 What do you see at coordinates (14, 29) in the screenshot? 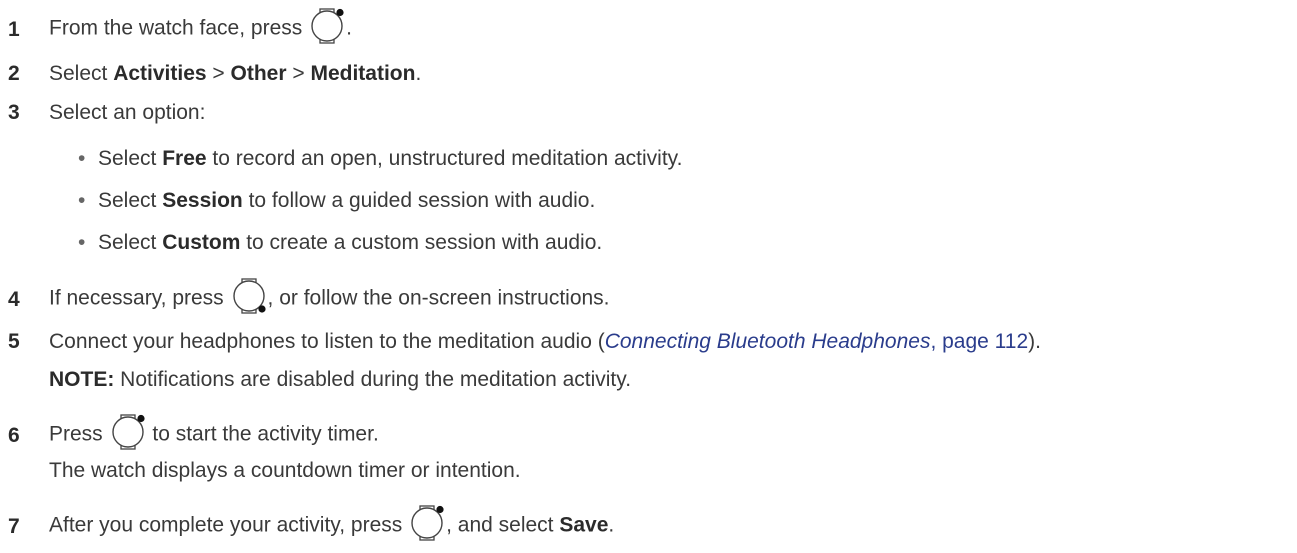
I see `step-number: 1` at bounding box center [14, 29].